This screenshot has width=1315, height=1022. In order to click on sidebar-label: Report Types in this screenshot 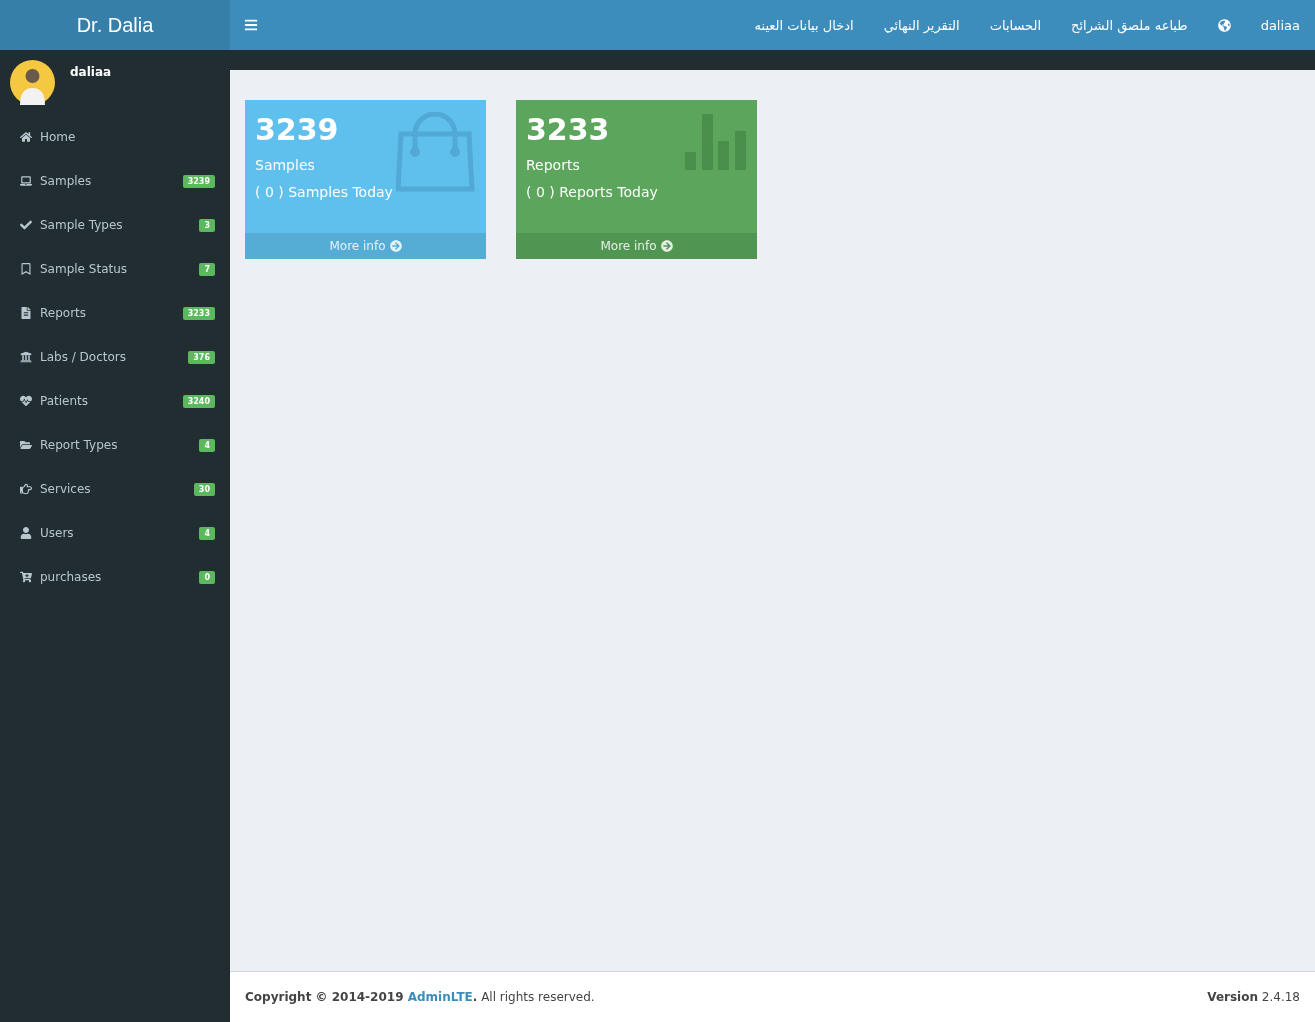, I will do `click(79, 445)`.